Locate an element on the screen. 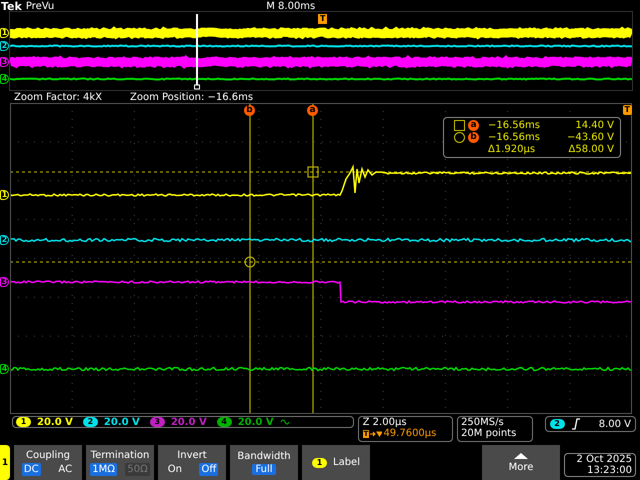 This screenshot has width=640, height=480. menu-button: 1 Label is located at coordinates (336, 462).